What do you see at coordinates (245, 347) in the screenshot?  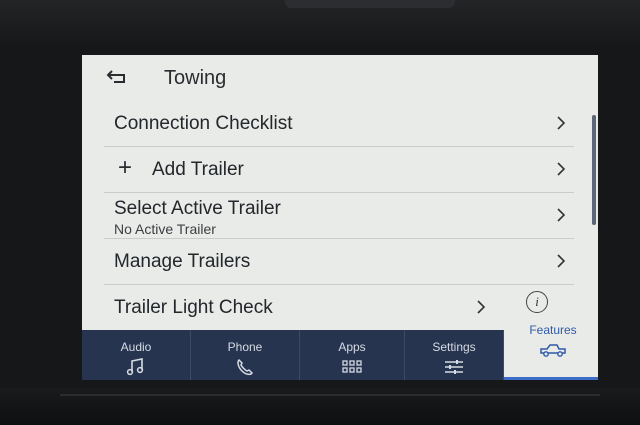 I see `tab-label: Phone` at bounding box center [245, 347].